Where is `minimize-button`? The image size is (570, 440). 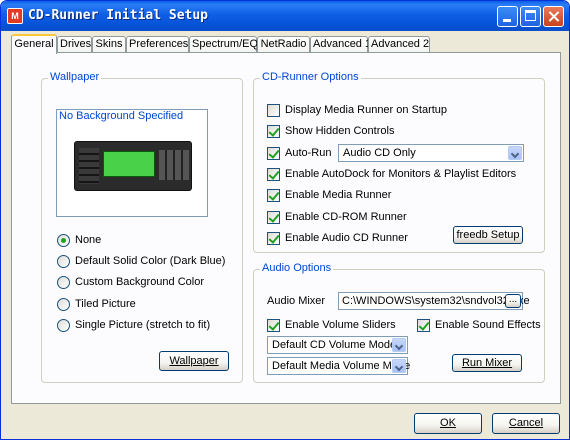 minimize-button is located at coordinates (507, 16).